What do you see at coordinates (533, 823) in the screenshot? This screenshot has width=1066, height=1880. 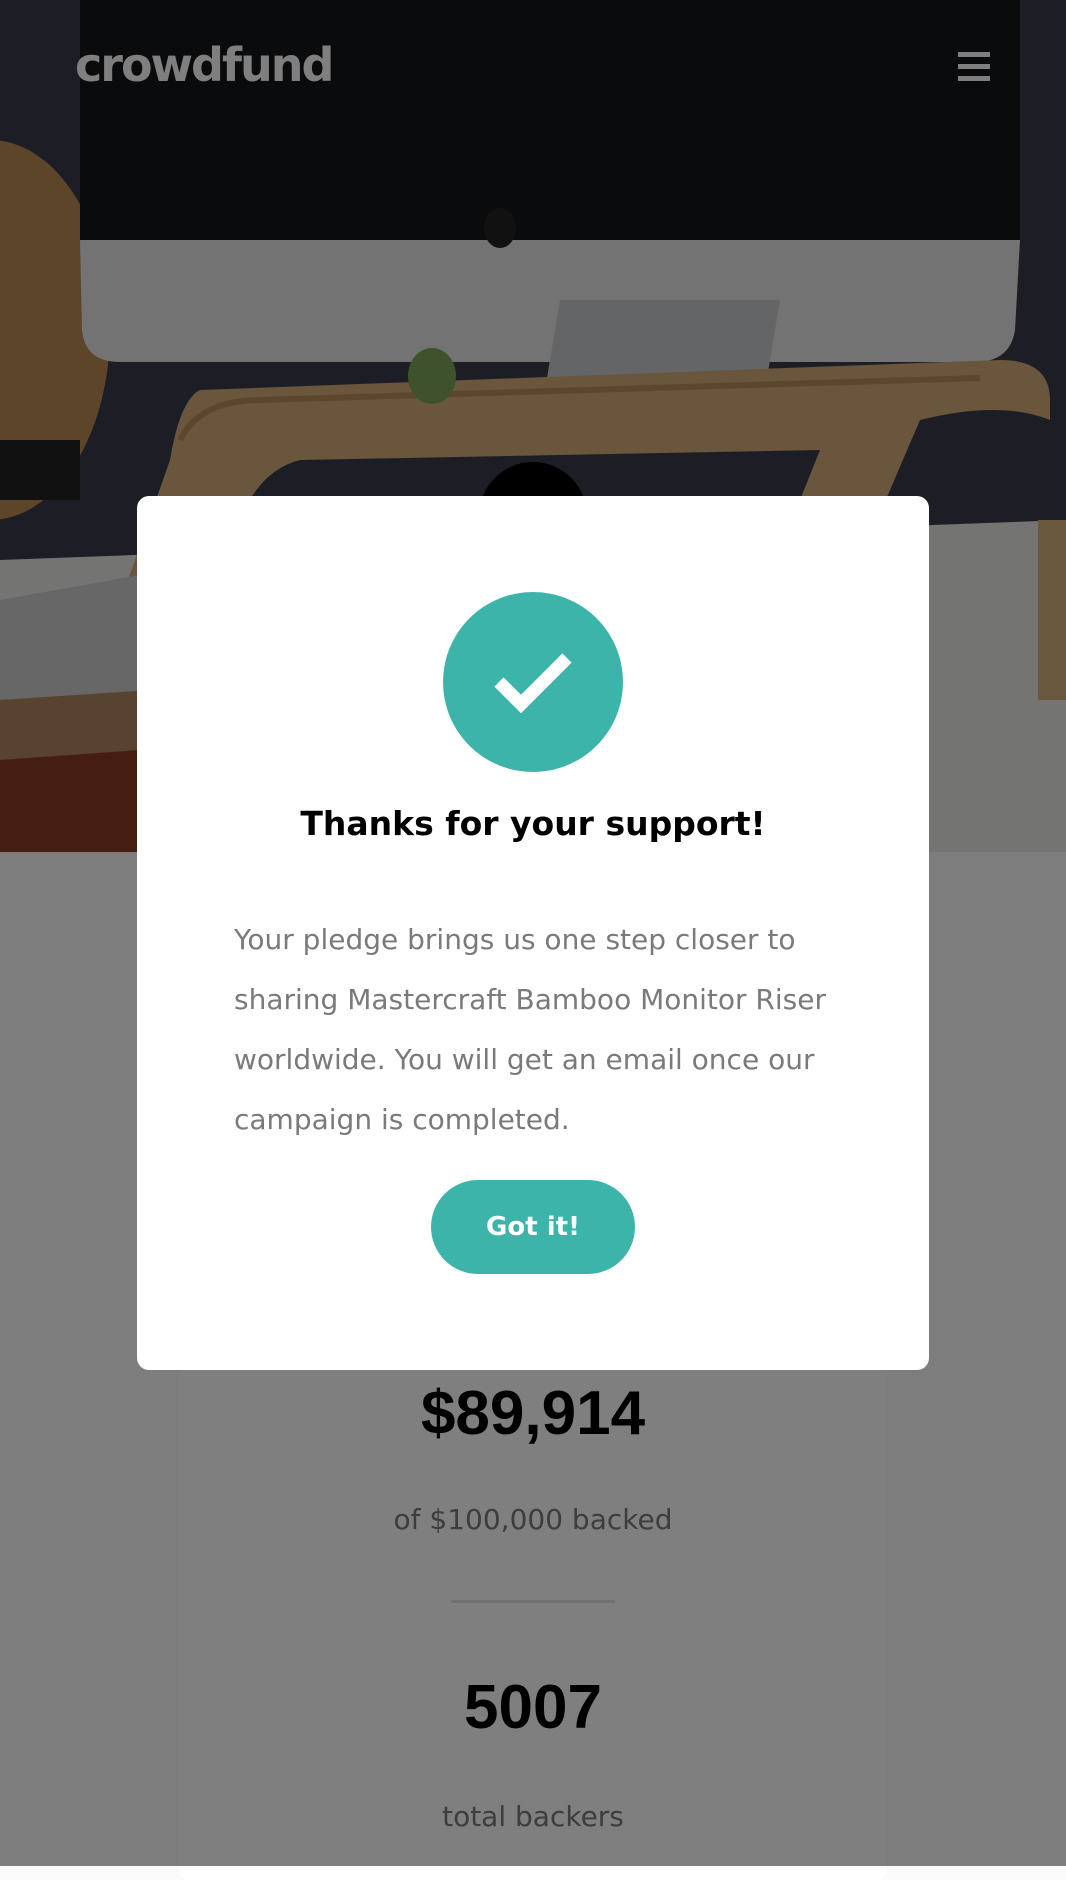 I see `modal-title: Thanks for your support!` at bounding box center [533, 823].